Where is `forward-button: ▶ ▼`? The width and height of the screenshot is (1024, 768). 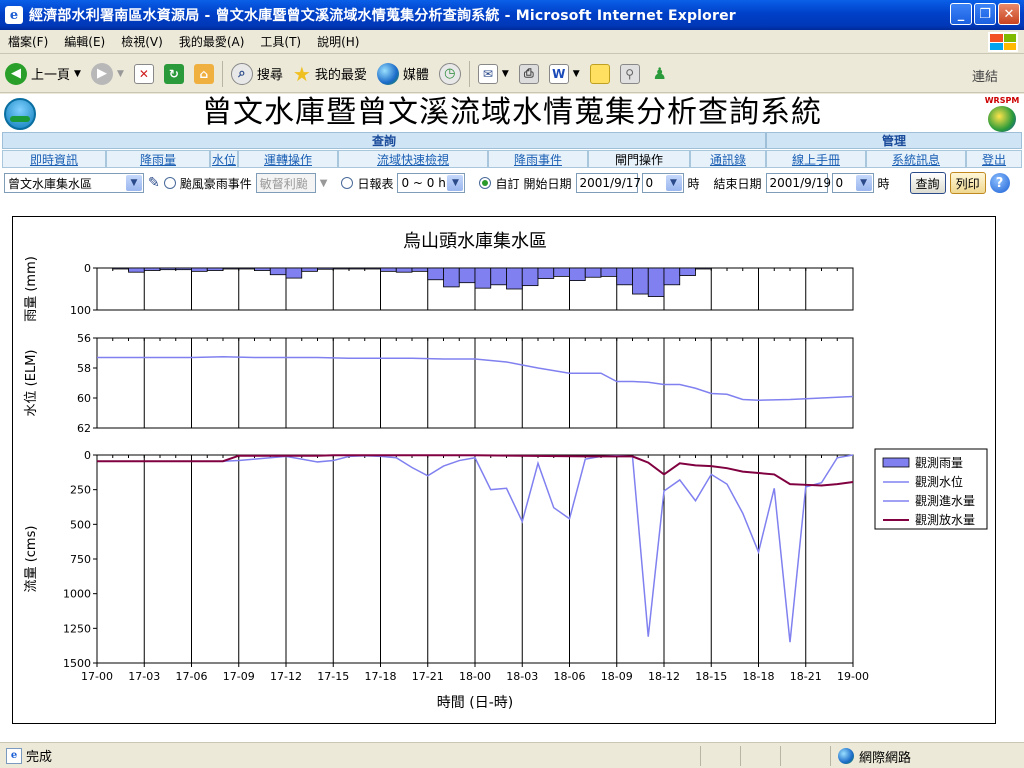 forward-button: ▶ ▼ is located at coordinates (107, 74).